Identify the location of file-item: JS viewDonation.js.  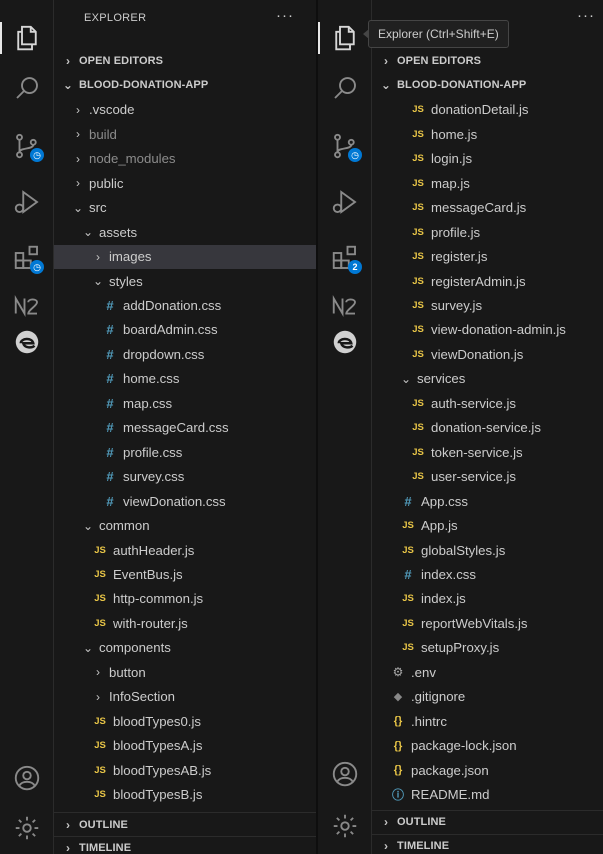
(487, 354).